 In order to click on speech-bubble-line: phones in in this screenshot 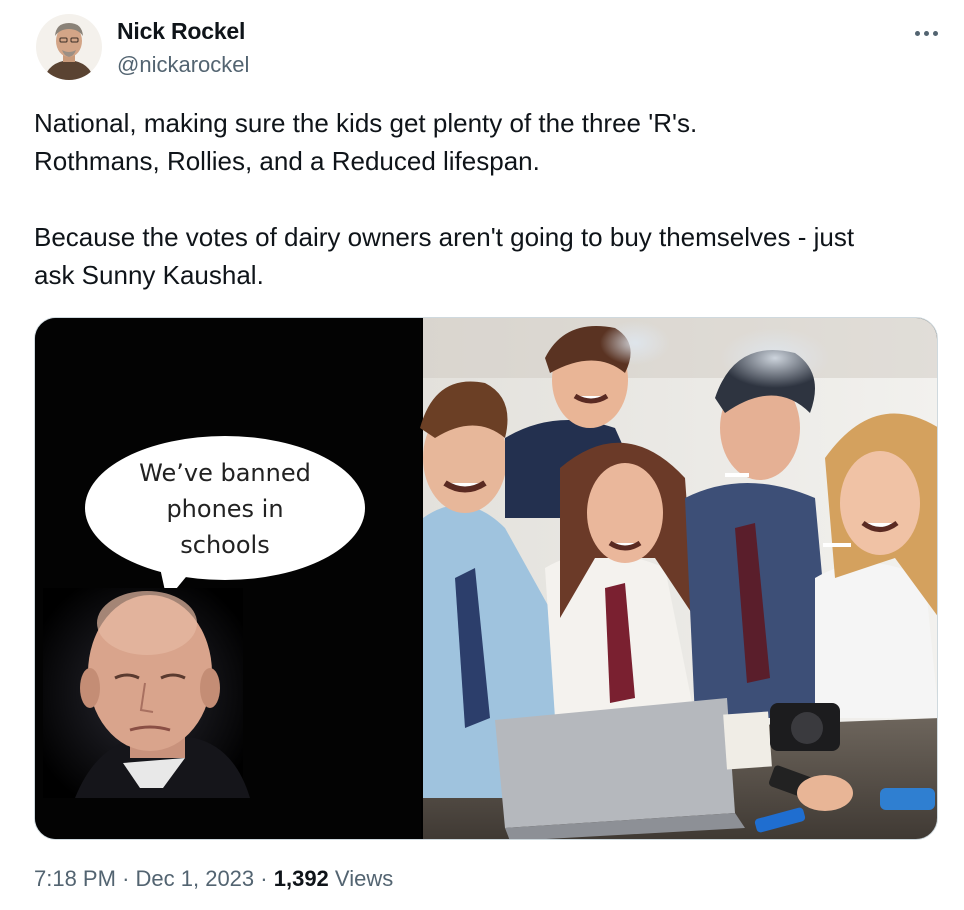, I will do `click(225, 509)`.